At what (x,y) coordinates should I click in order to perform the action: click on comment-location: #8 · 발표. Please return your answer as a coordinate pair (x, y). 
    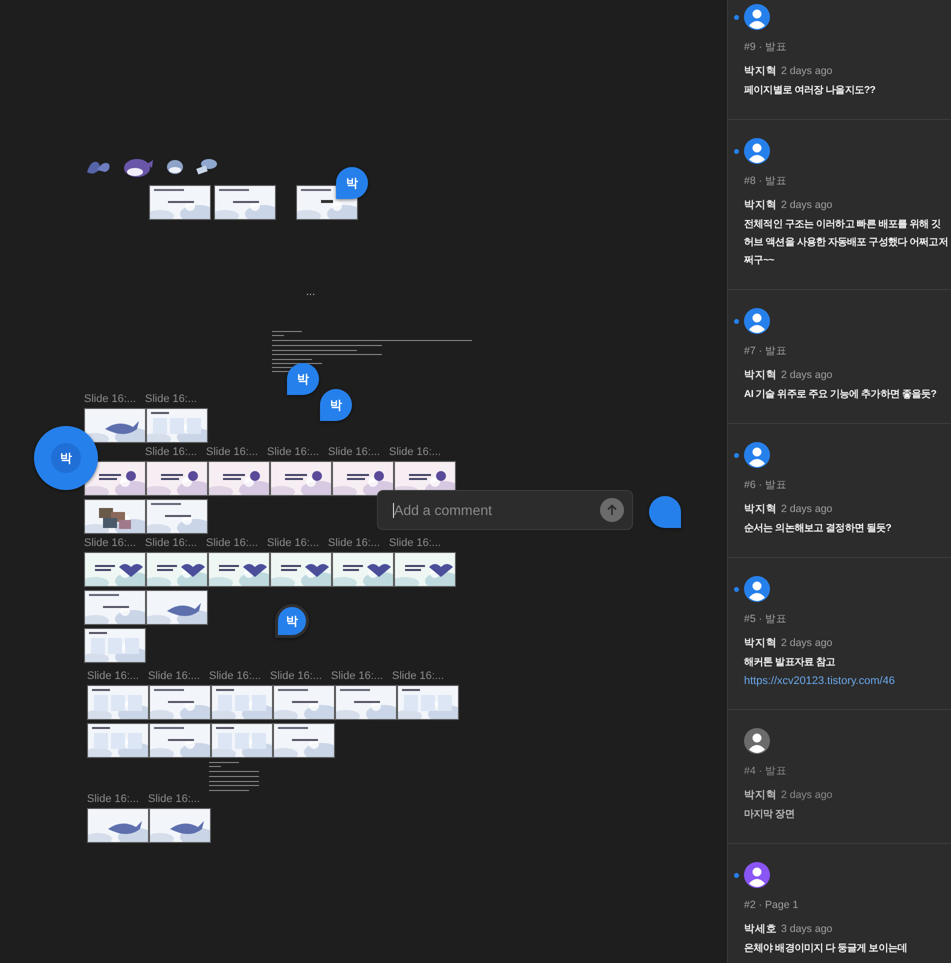
    Looking at the image, I should click on (766, 181).